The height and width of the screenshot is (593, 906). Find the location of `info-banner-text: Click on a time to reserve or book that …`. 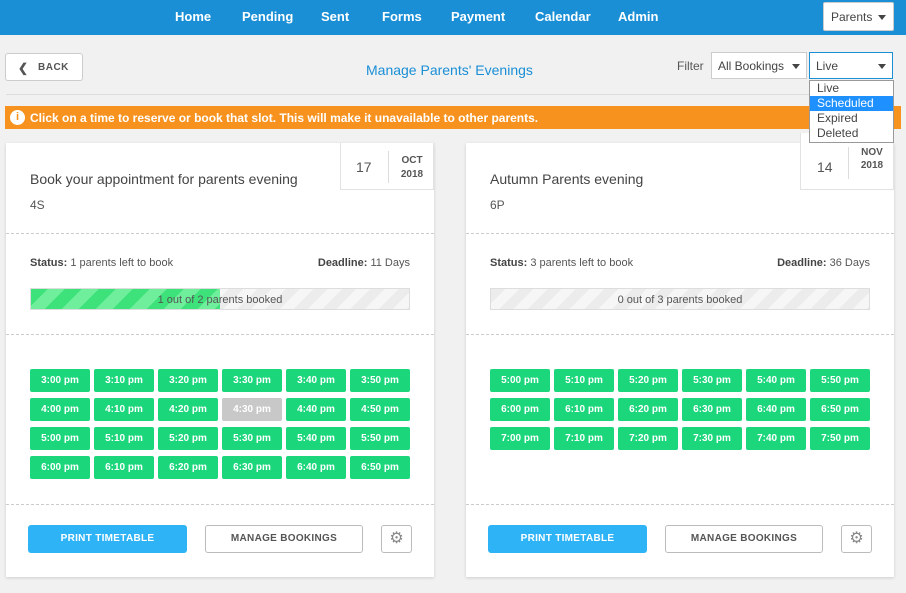

info-banner-text: Click on a time to reserve or book that … is located at coordinates (284, 118).